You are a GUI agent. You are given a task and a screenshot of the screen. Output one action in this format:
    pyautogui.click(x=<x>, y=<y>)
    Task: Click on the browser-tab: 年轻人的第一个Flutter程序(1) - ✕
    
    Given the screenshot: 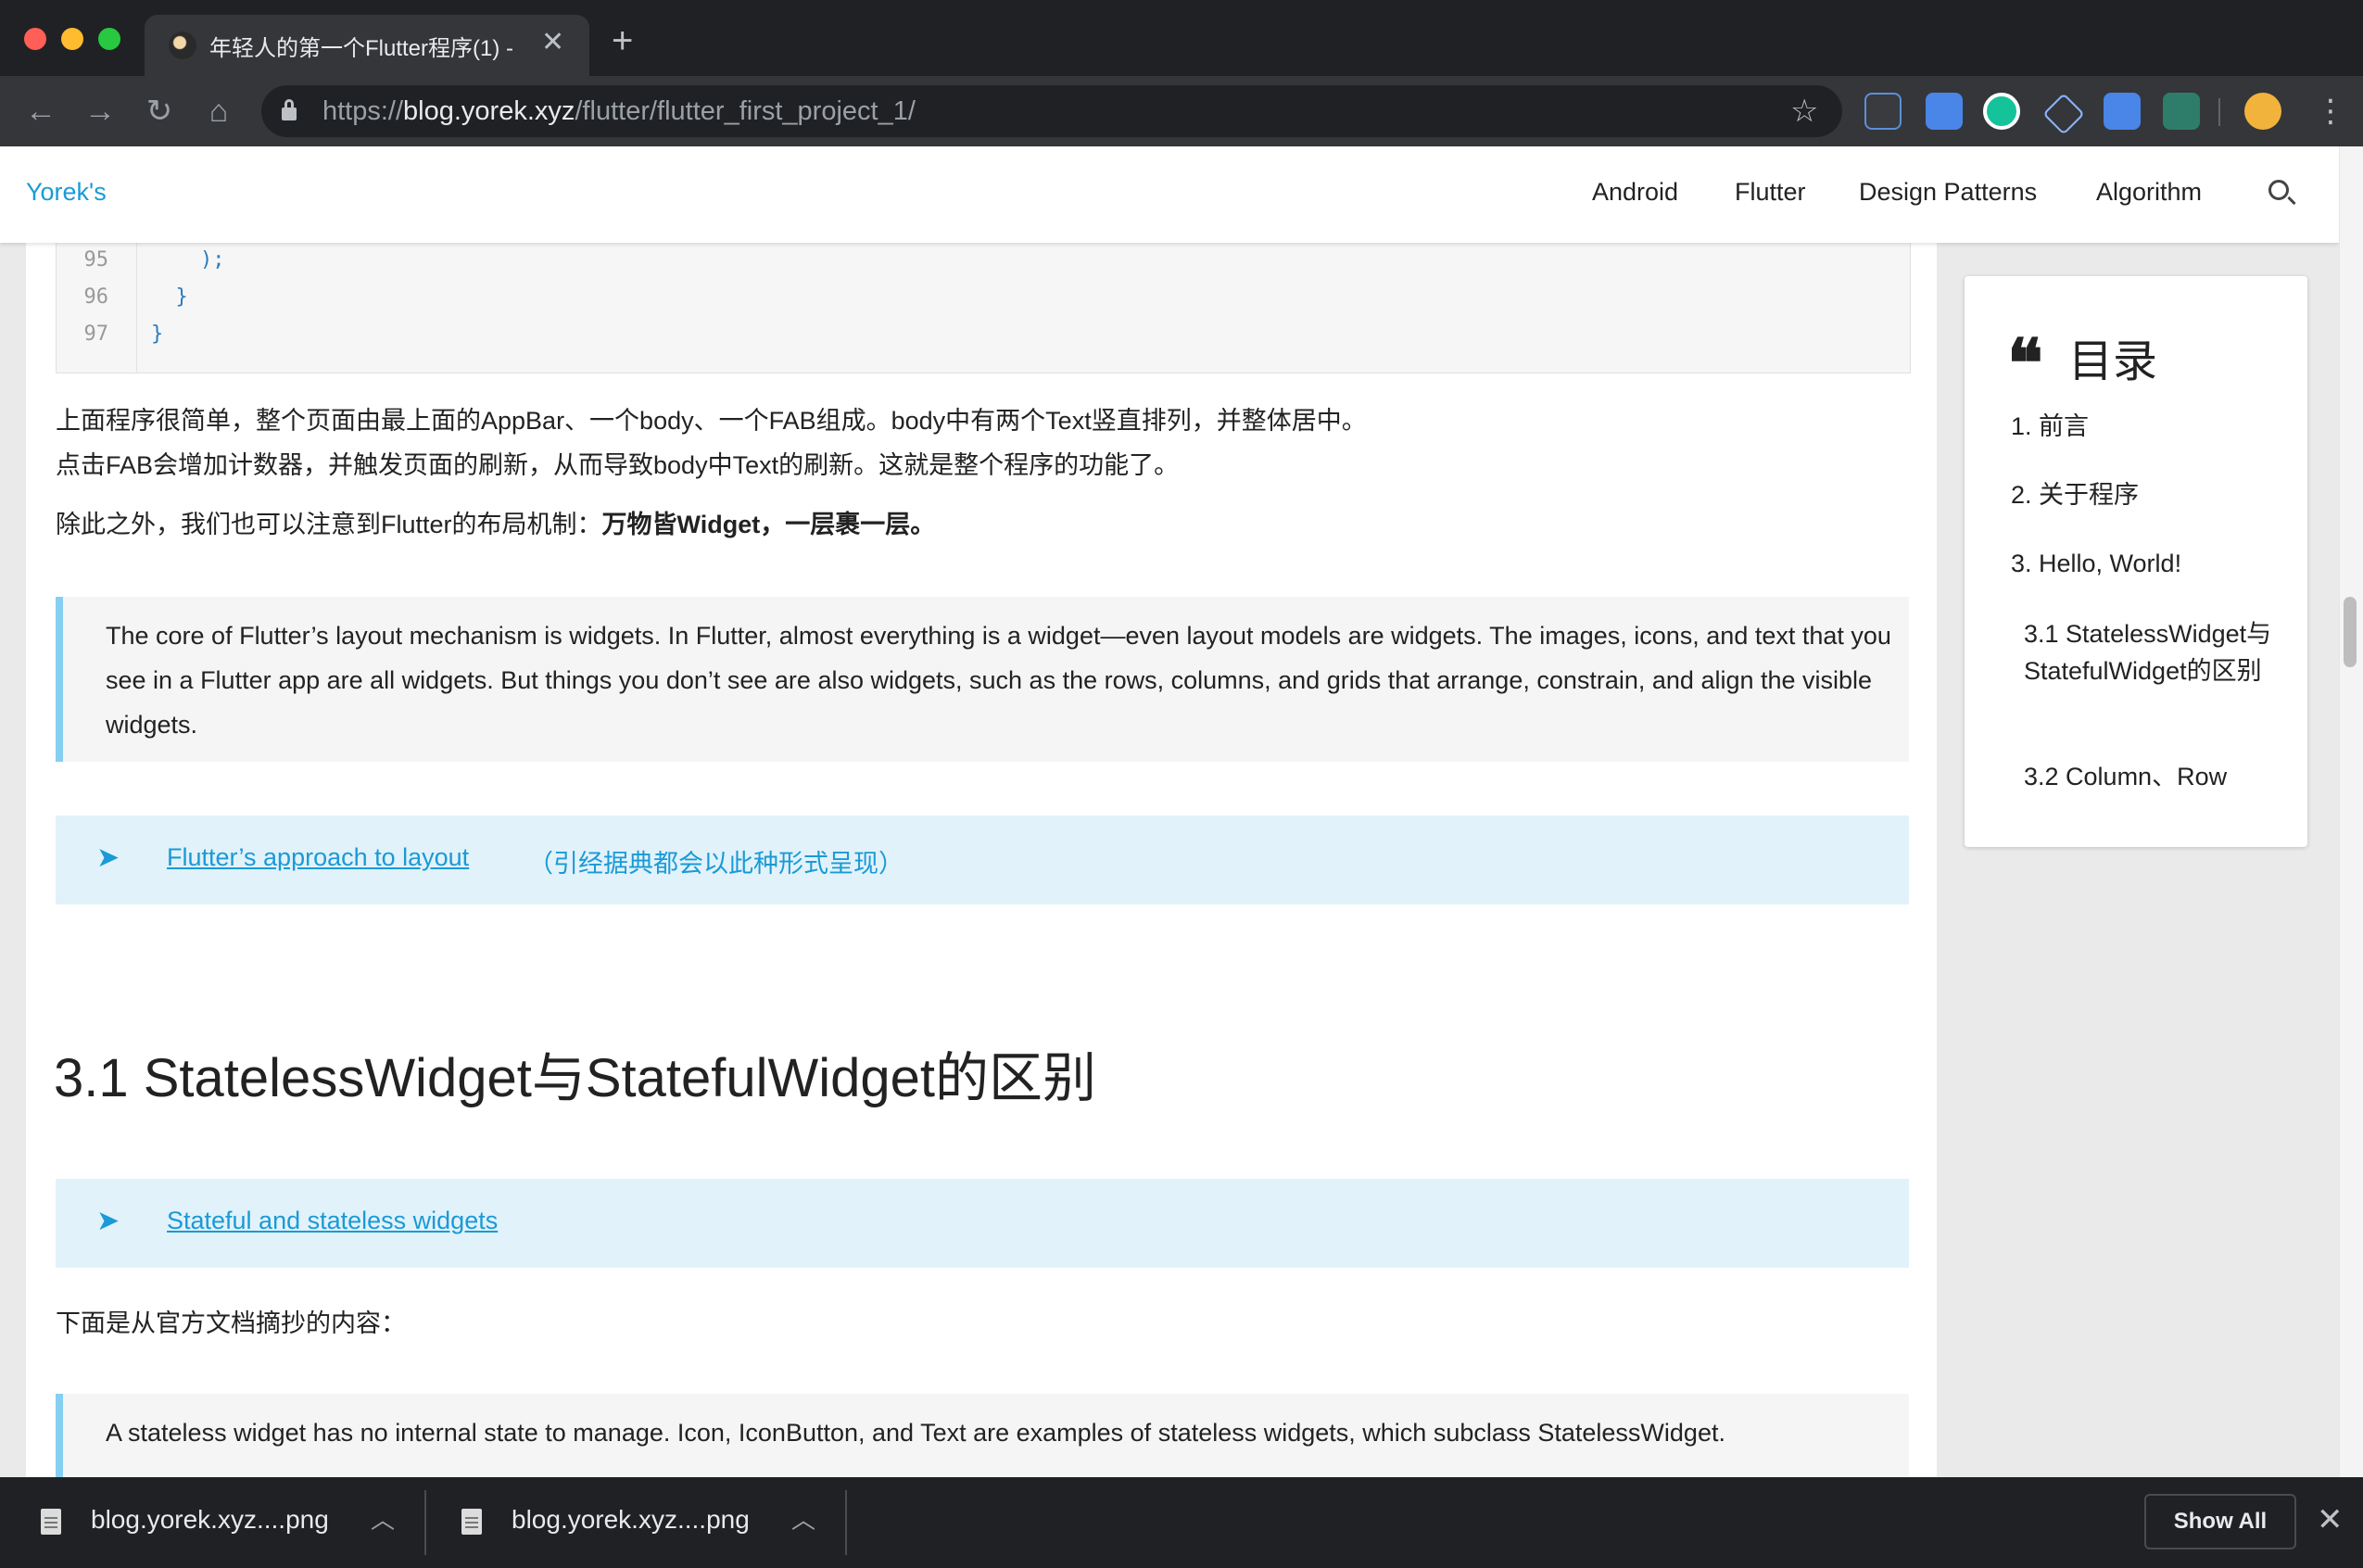 What is the action you would take?
    pyautogui.click(x=367, y=45)
    